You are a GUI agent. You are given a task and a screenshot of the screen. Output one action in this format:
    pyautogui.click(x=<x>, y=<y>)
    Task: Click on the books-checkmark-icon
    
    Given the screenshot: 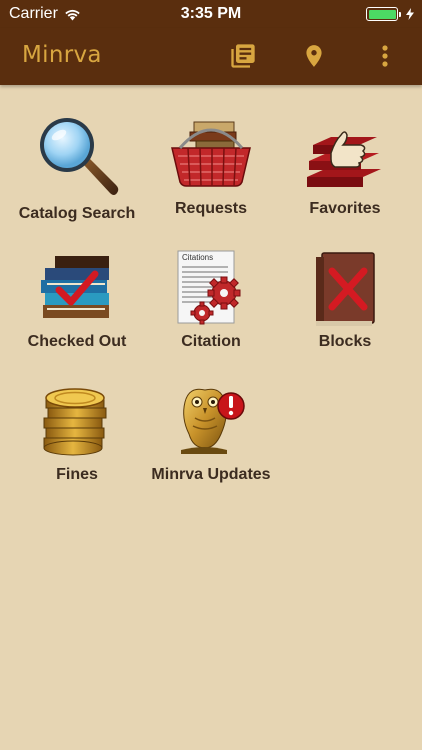 What is the action you would take?
    pyautogui.click(x=77, y=288)
    